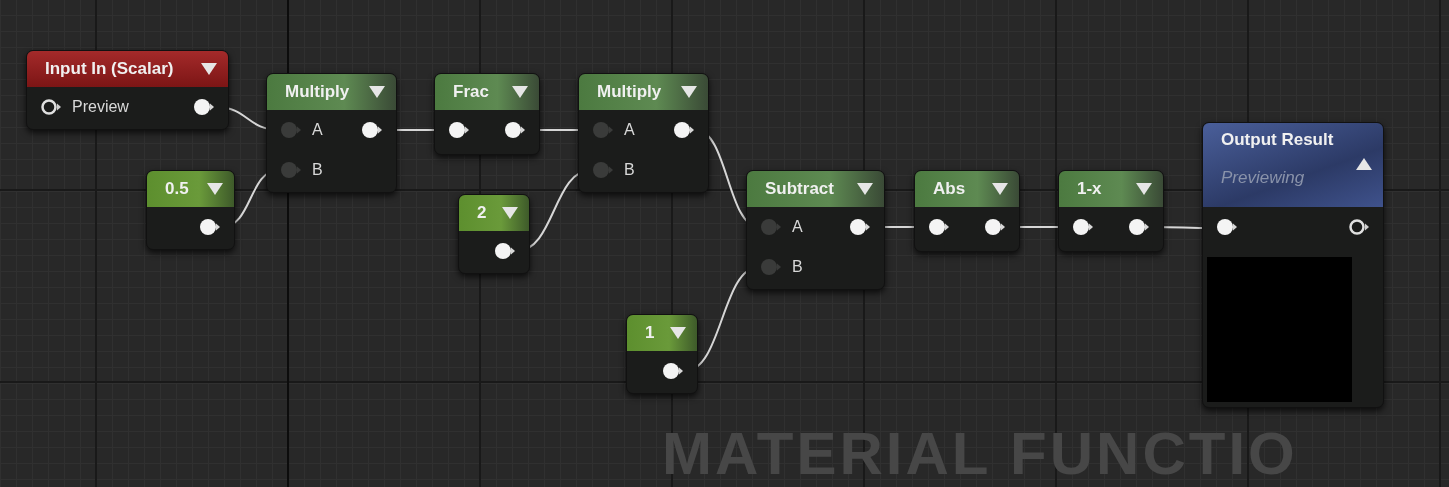 The width and height of the screenshot is (1449, 487). I want to click on node-title: 2, so click(482, 213).